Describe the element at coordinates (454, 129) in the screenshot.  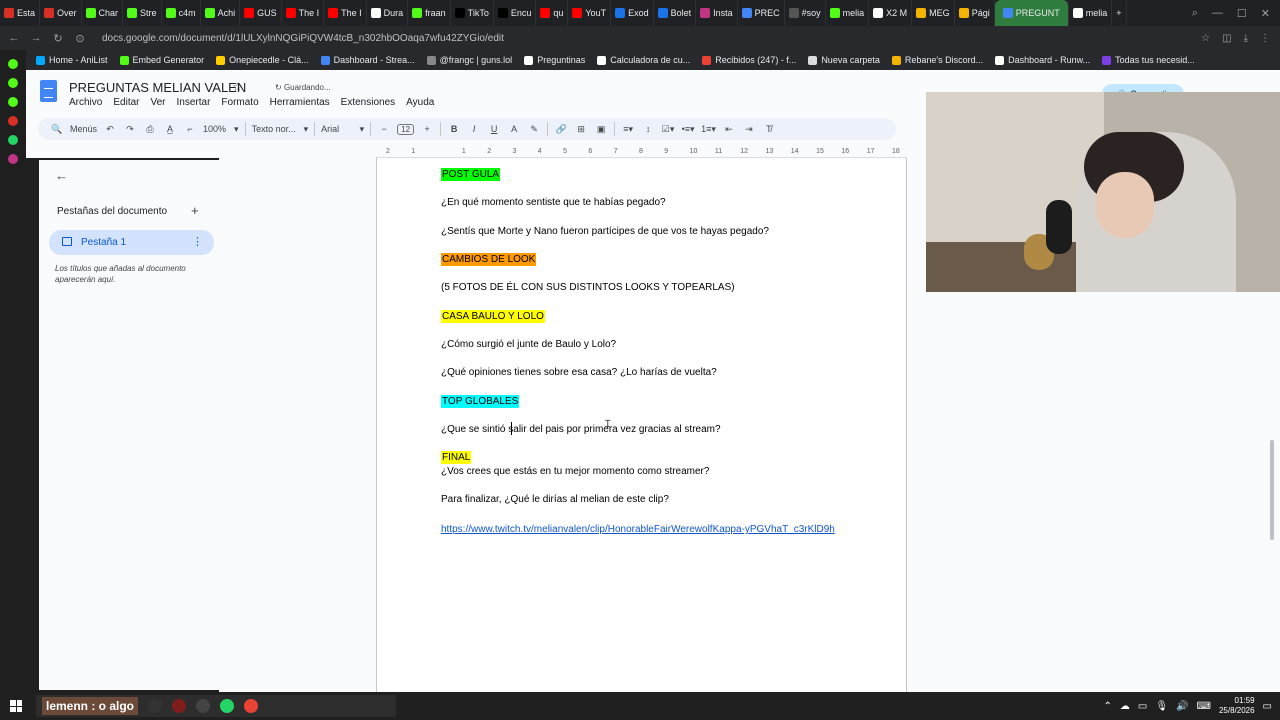
I see `bold-icon: B` at that location.